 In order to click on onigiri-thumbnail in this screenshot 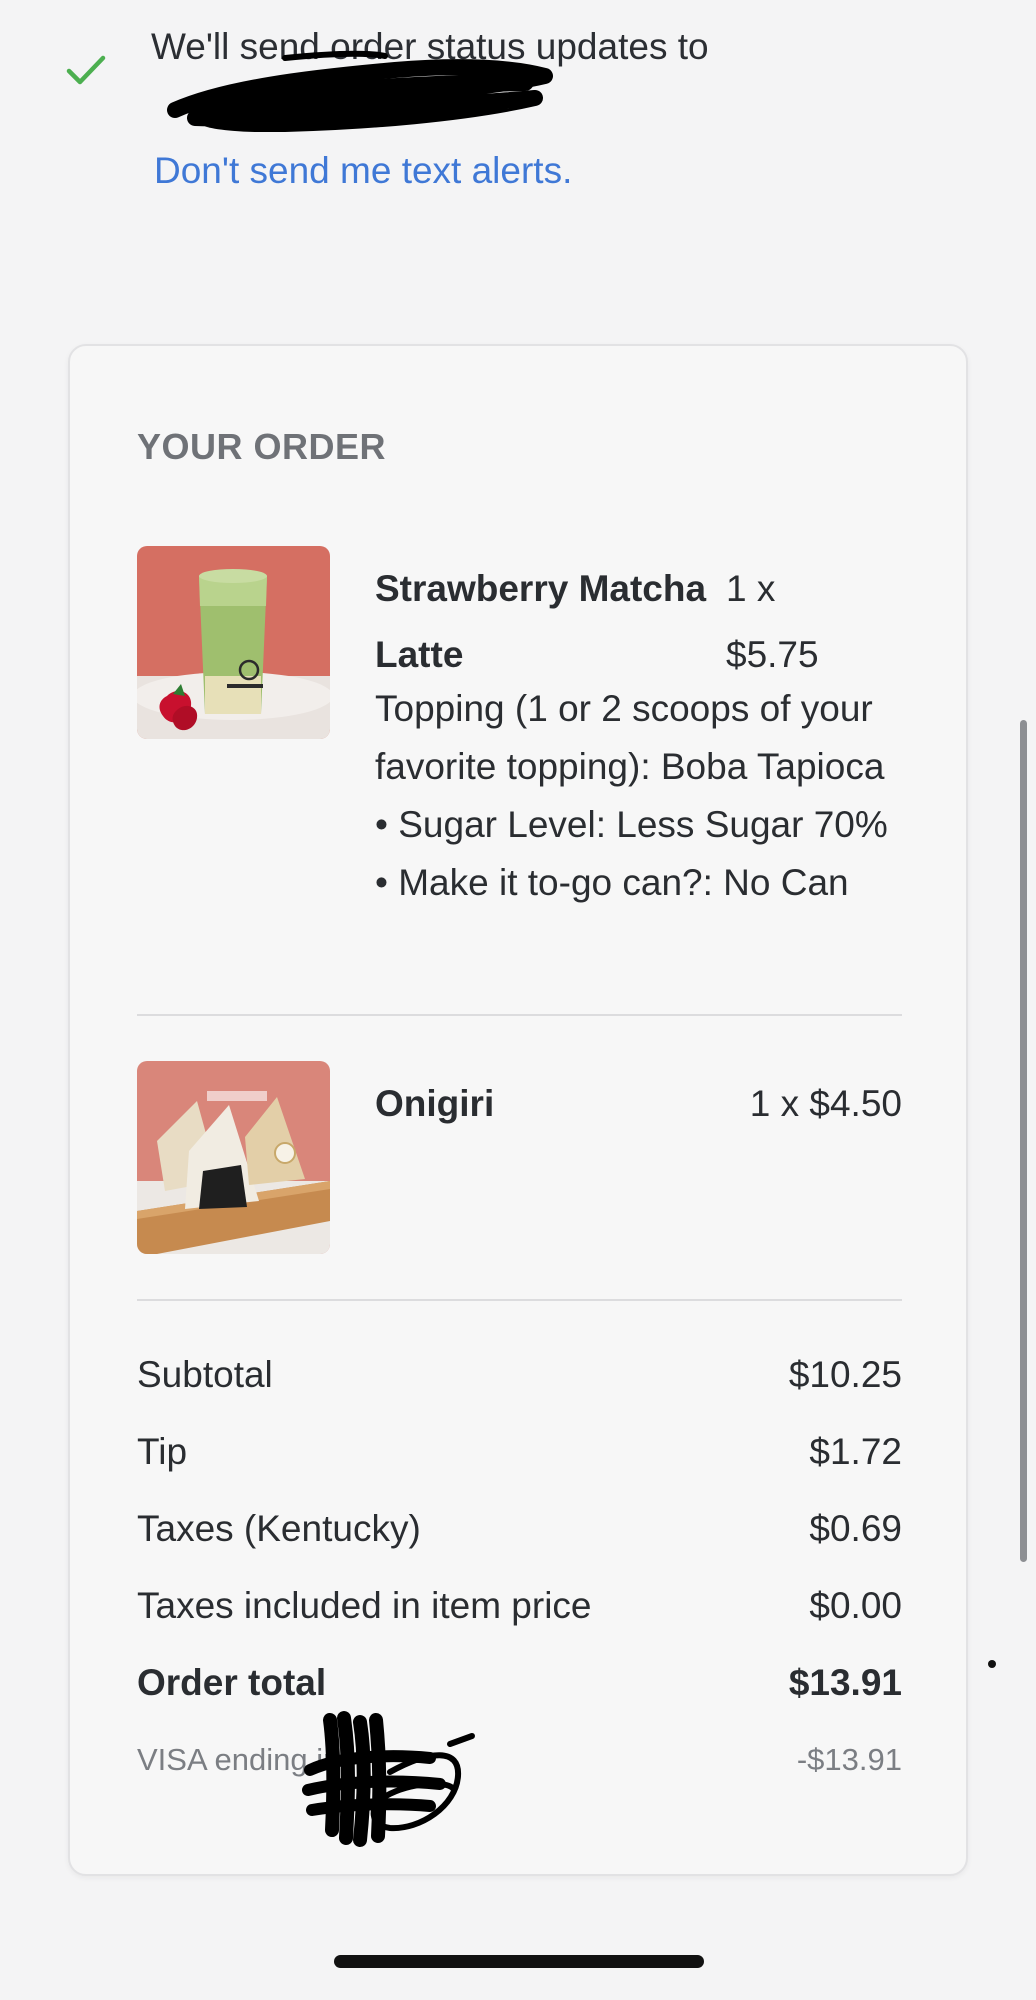, I will do `click(233, 1157)`.